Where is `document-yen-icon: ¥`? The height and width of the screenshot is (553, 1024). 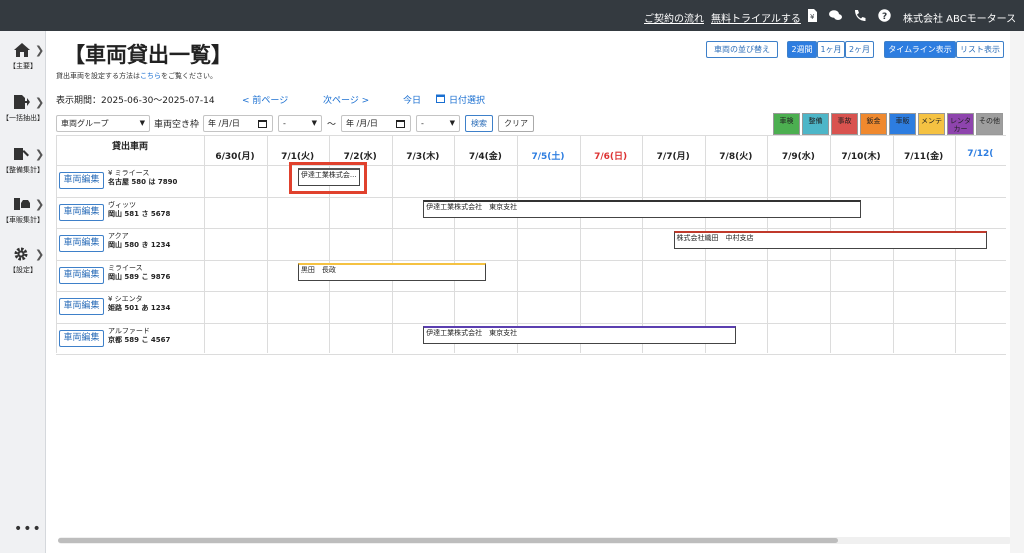 document-yen-icon: ¥ is located at coordinates (812, 15).